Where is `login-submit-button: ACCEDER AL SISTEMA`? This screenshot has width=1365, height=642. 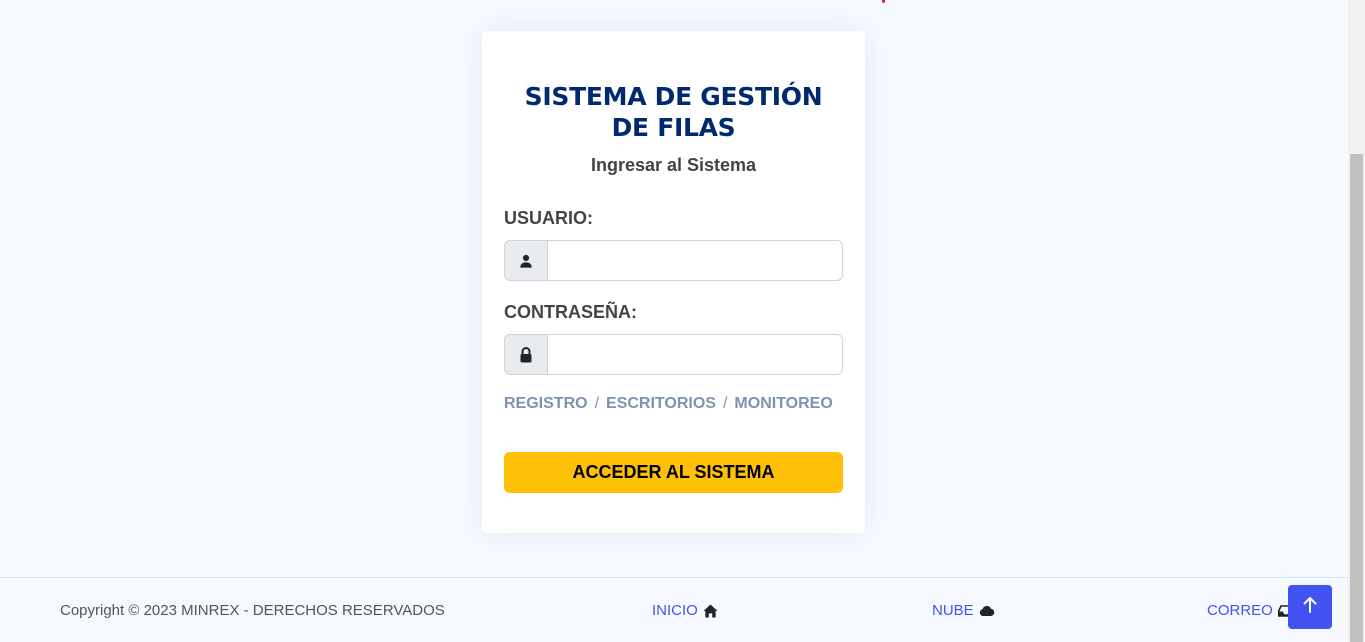
login-submit-button: ACCEDER AL SISTEMA is located at coordinates (673, 472).